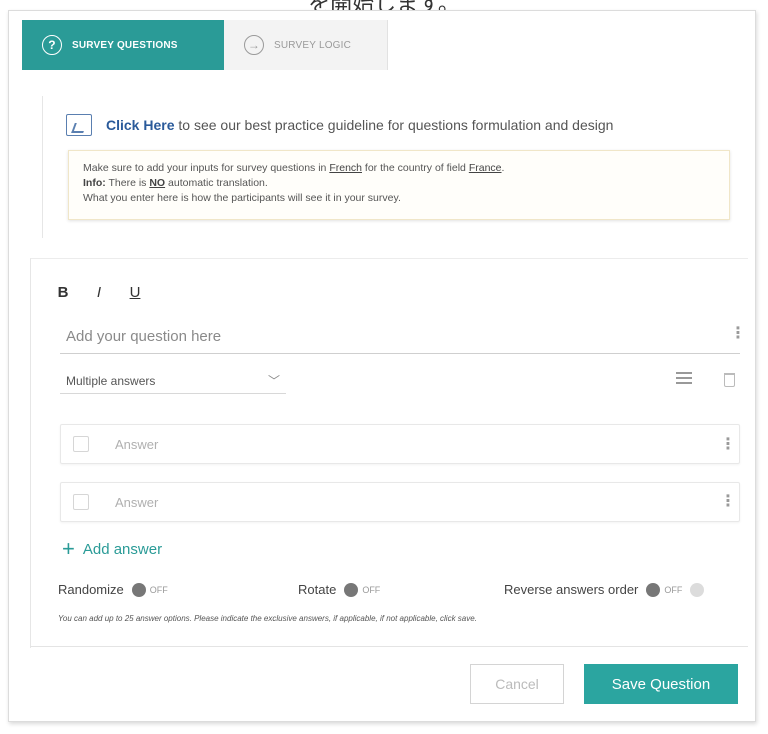  I want to click on tab-survey-logic-label: SURVEY LOGIC, so click(313, 45).